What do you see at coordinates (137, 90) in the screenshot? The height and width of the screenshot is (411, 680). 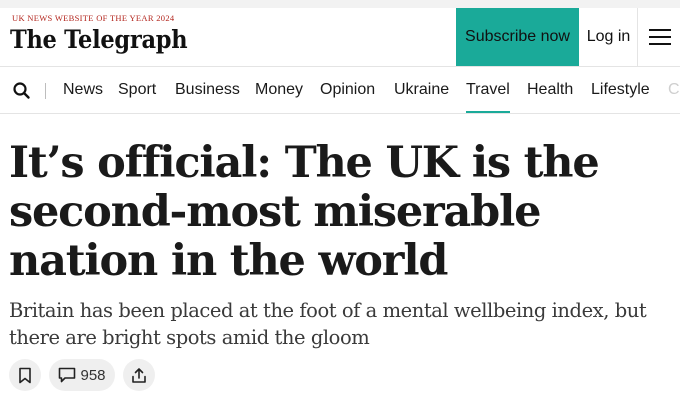 I see `nav-item-sport: Sport` at bounding box center [137, 90].